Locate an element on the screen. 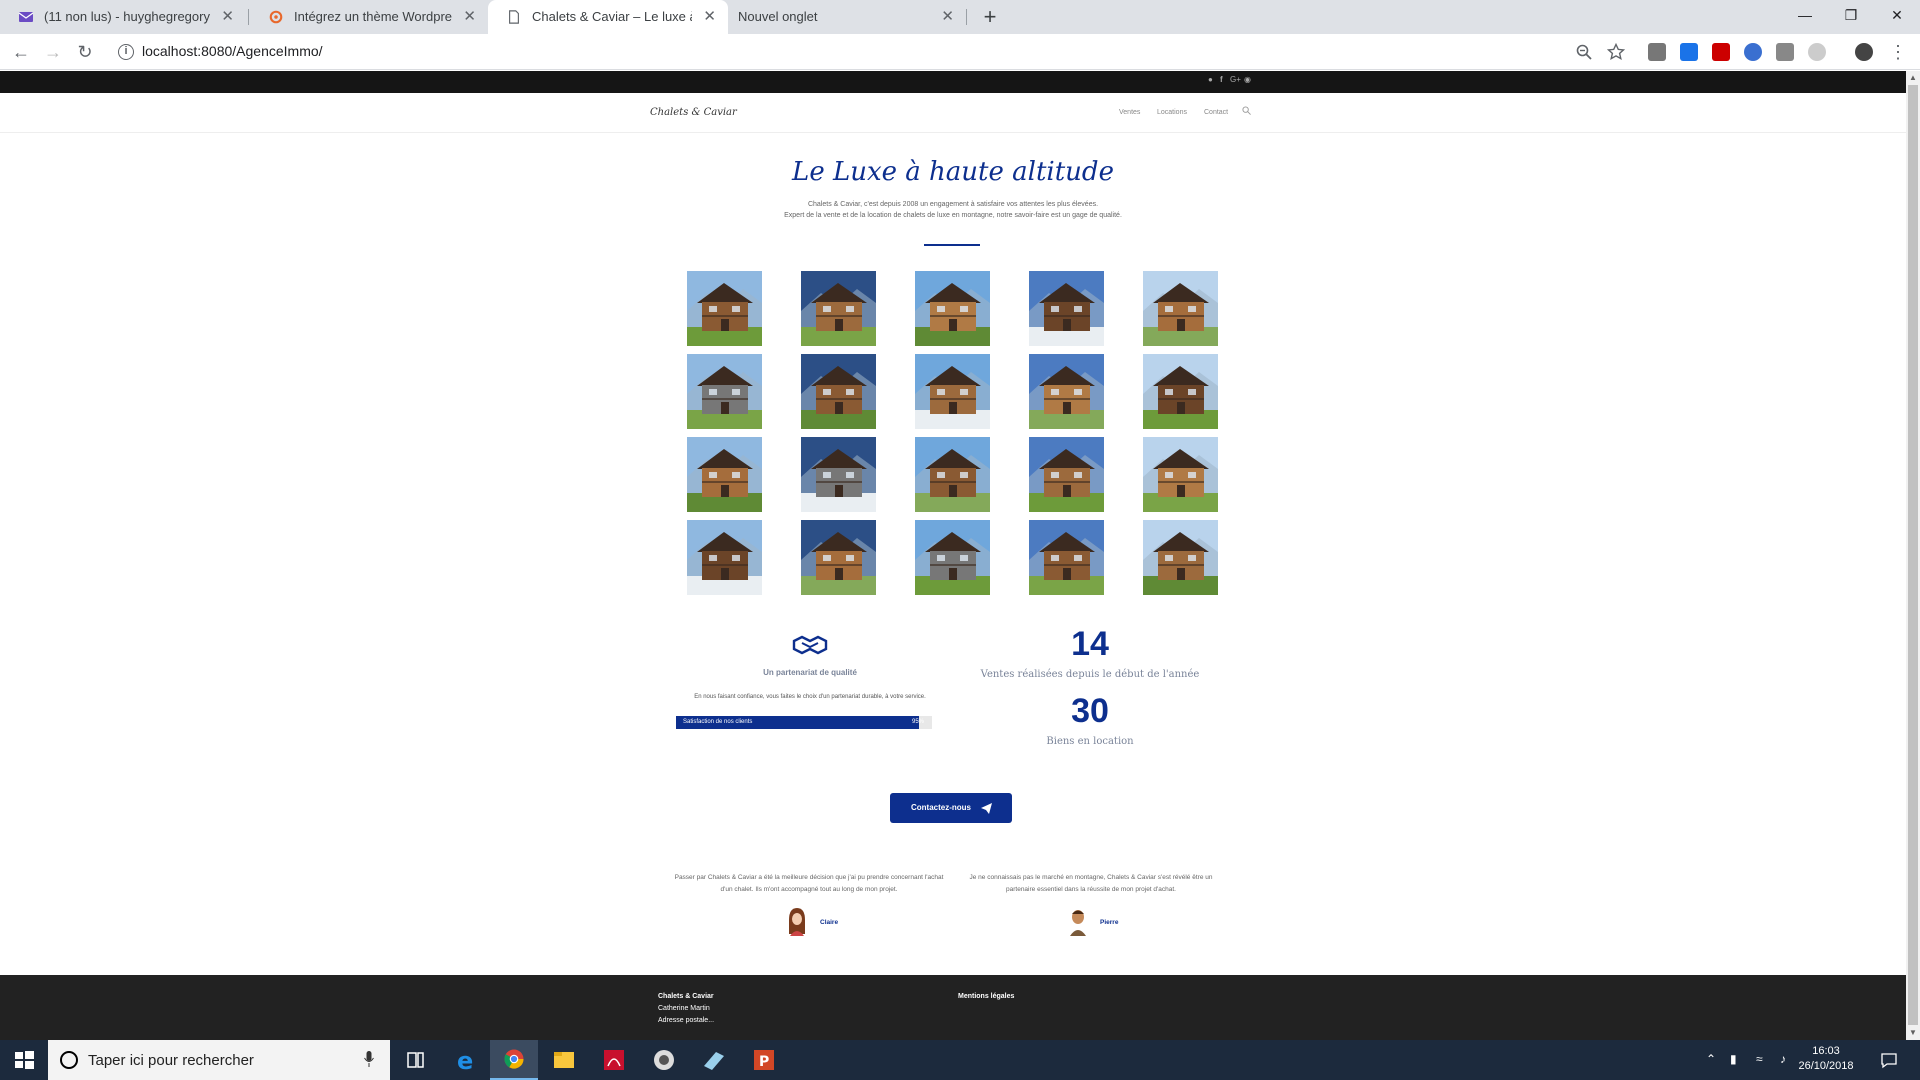  tab-openclassrooms: Intégrez un thème Wordpress po ✕ is located at coordinates (369, 17).